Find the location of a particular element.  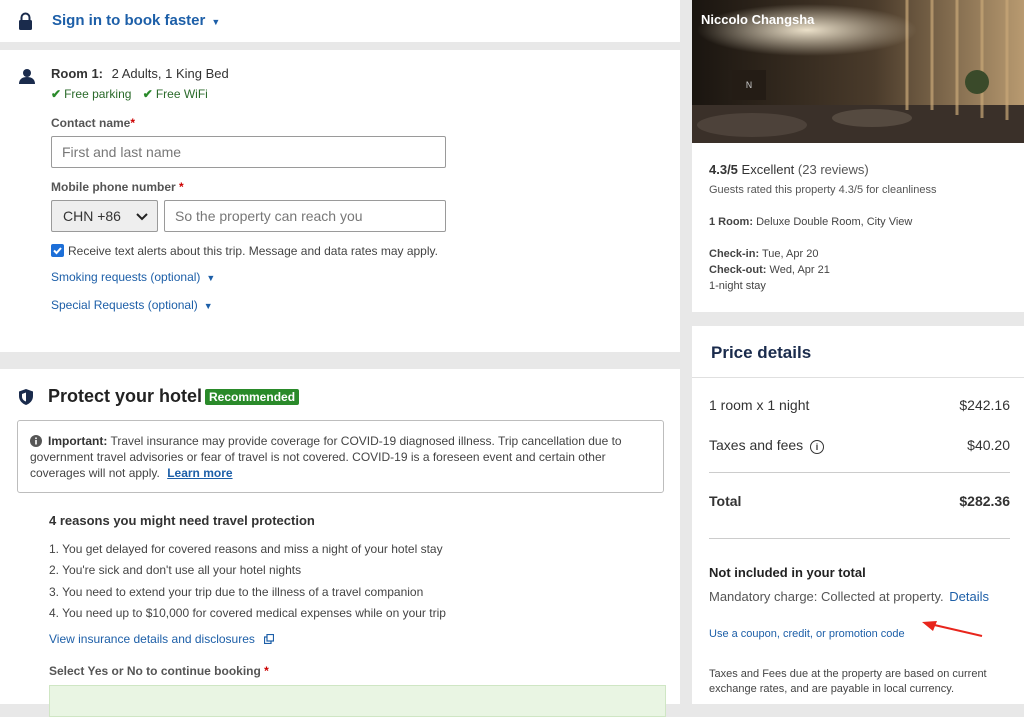

price-row-taxes: Taxes and fees i $40.20 is located at coordinates (859, 445).